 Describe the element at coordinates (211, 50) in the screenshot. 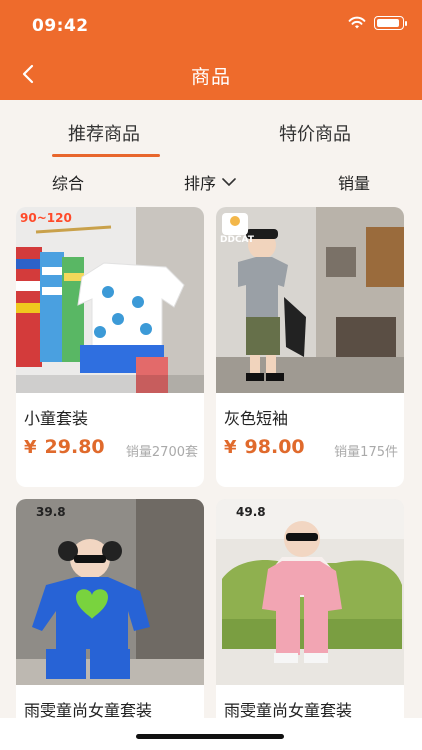

I see `header-bar: 09:42 商品` at that location.